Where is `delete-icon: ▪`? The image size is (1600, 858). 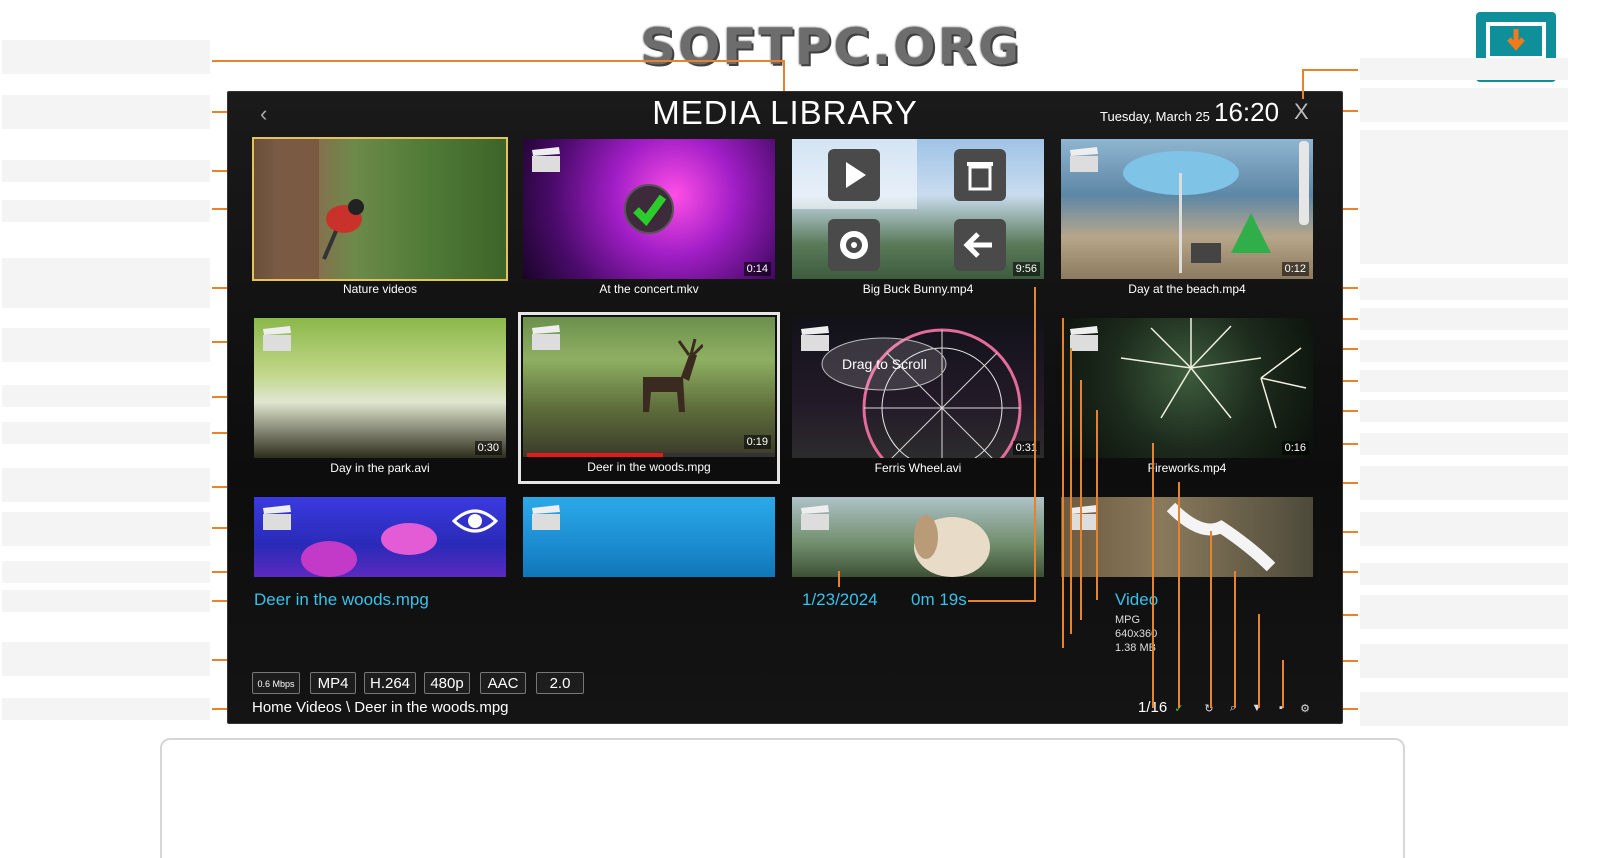 delete-icon: ▪ is located at coordinates (1281, 708).